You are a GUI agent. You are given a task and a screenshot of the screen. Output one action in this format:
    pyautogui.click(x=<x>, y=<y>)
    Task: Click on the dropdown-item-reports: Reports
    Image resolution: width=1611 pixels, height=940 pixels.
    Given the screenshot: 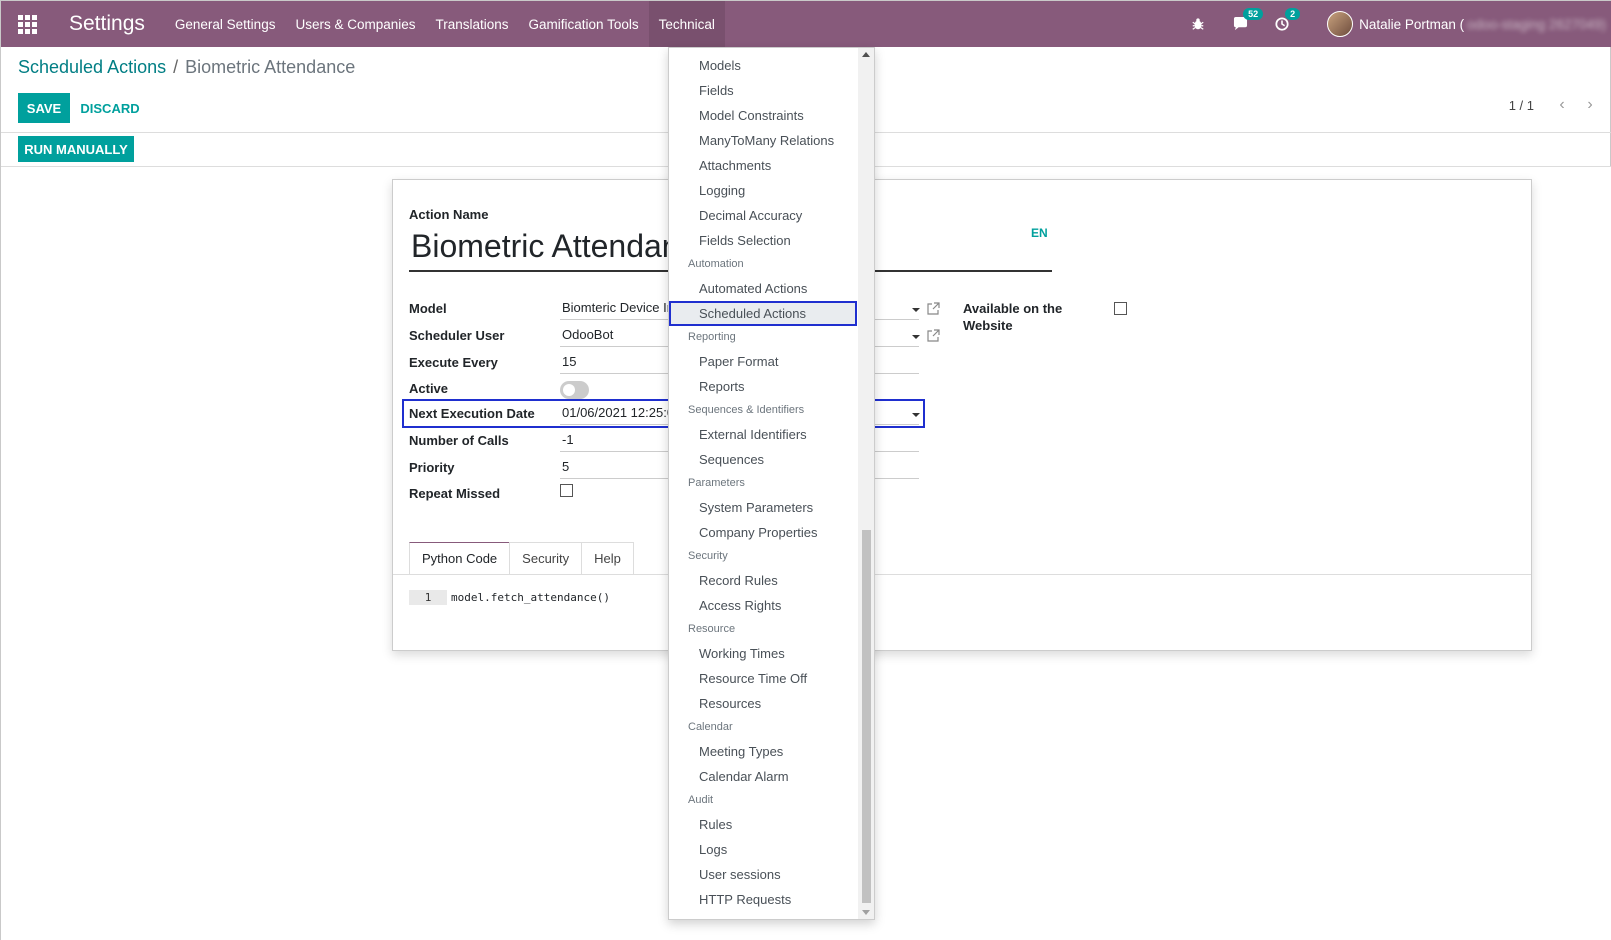 What is the action you would take?
    pyautogui.click(x=763, y=386)
    